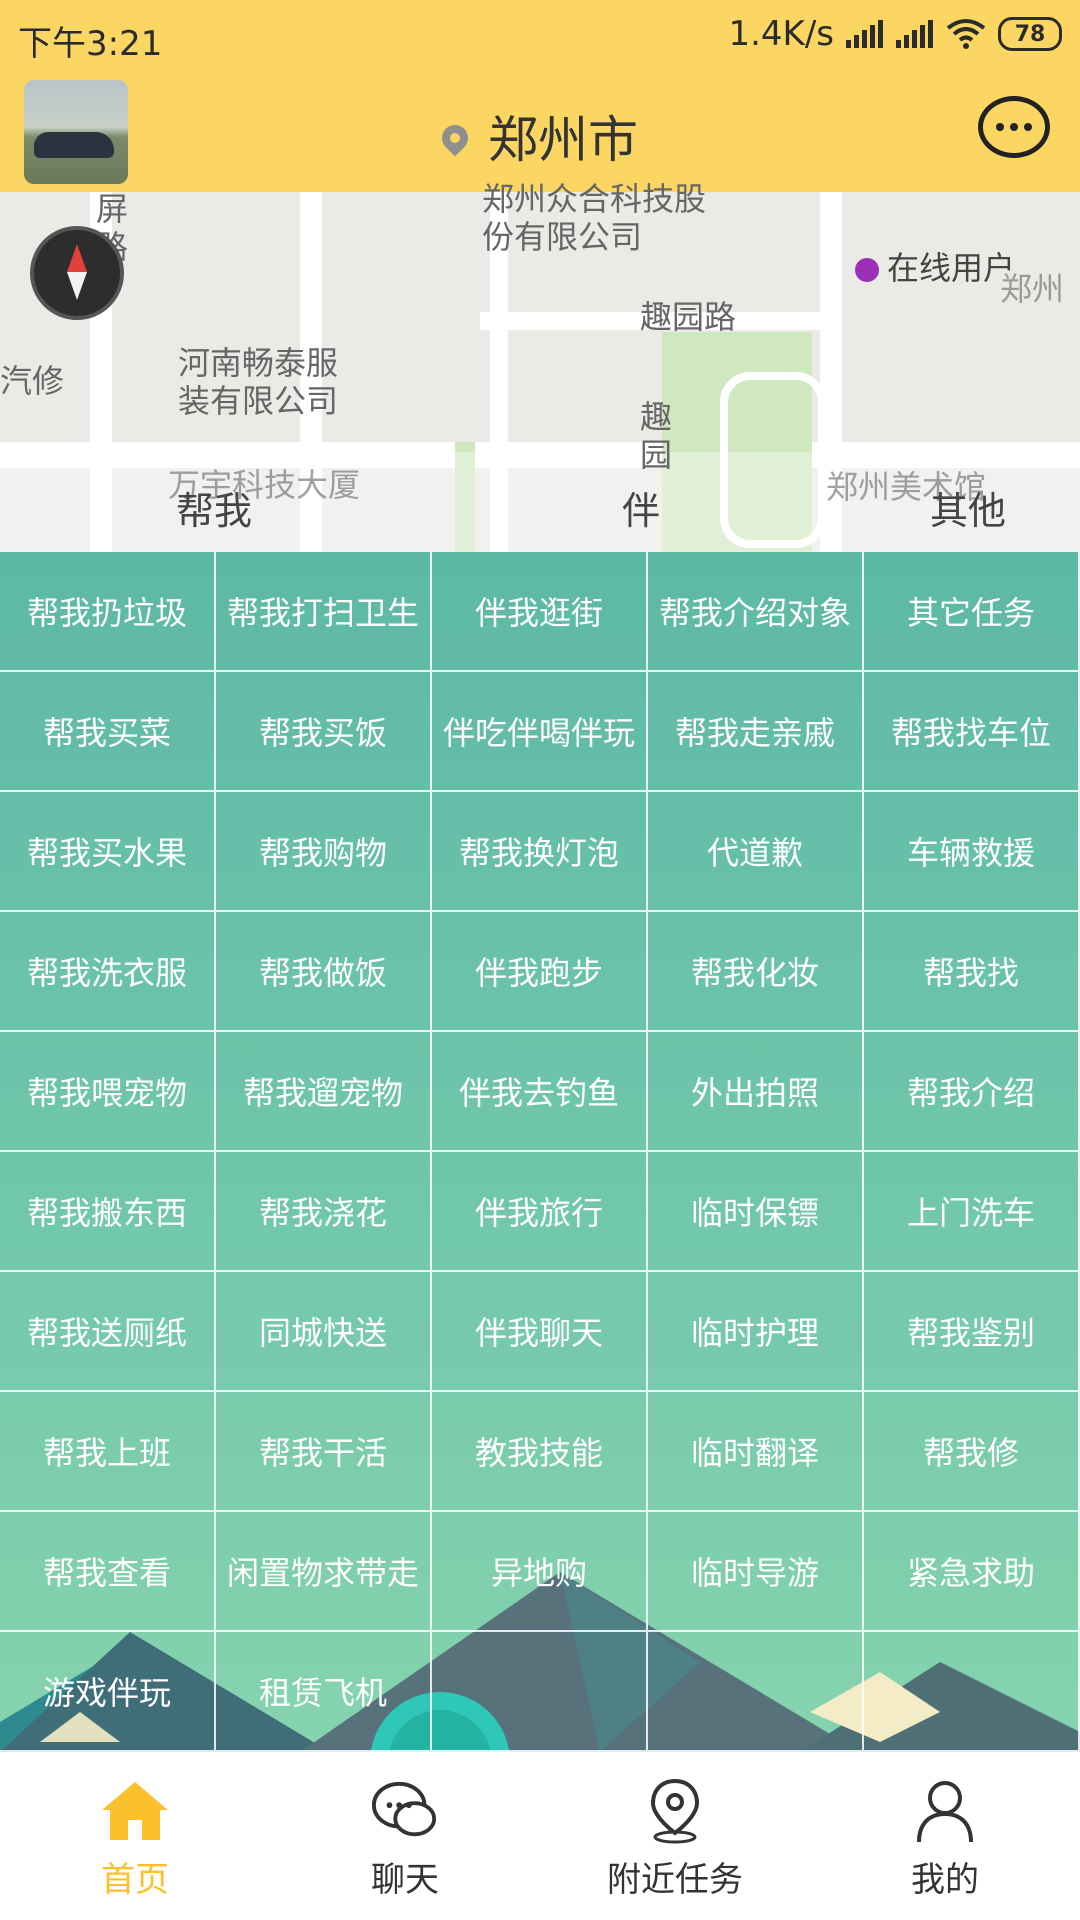  What do you see at coordinates (135, 1880) in the screenshot?
I see `nav-home-label: 首页` at bounding box center [135, 1880].